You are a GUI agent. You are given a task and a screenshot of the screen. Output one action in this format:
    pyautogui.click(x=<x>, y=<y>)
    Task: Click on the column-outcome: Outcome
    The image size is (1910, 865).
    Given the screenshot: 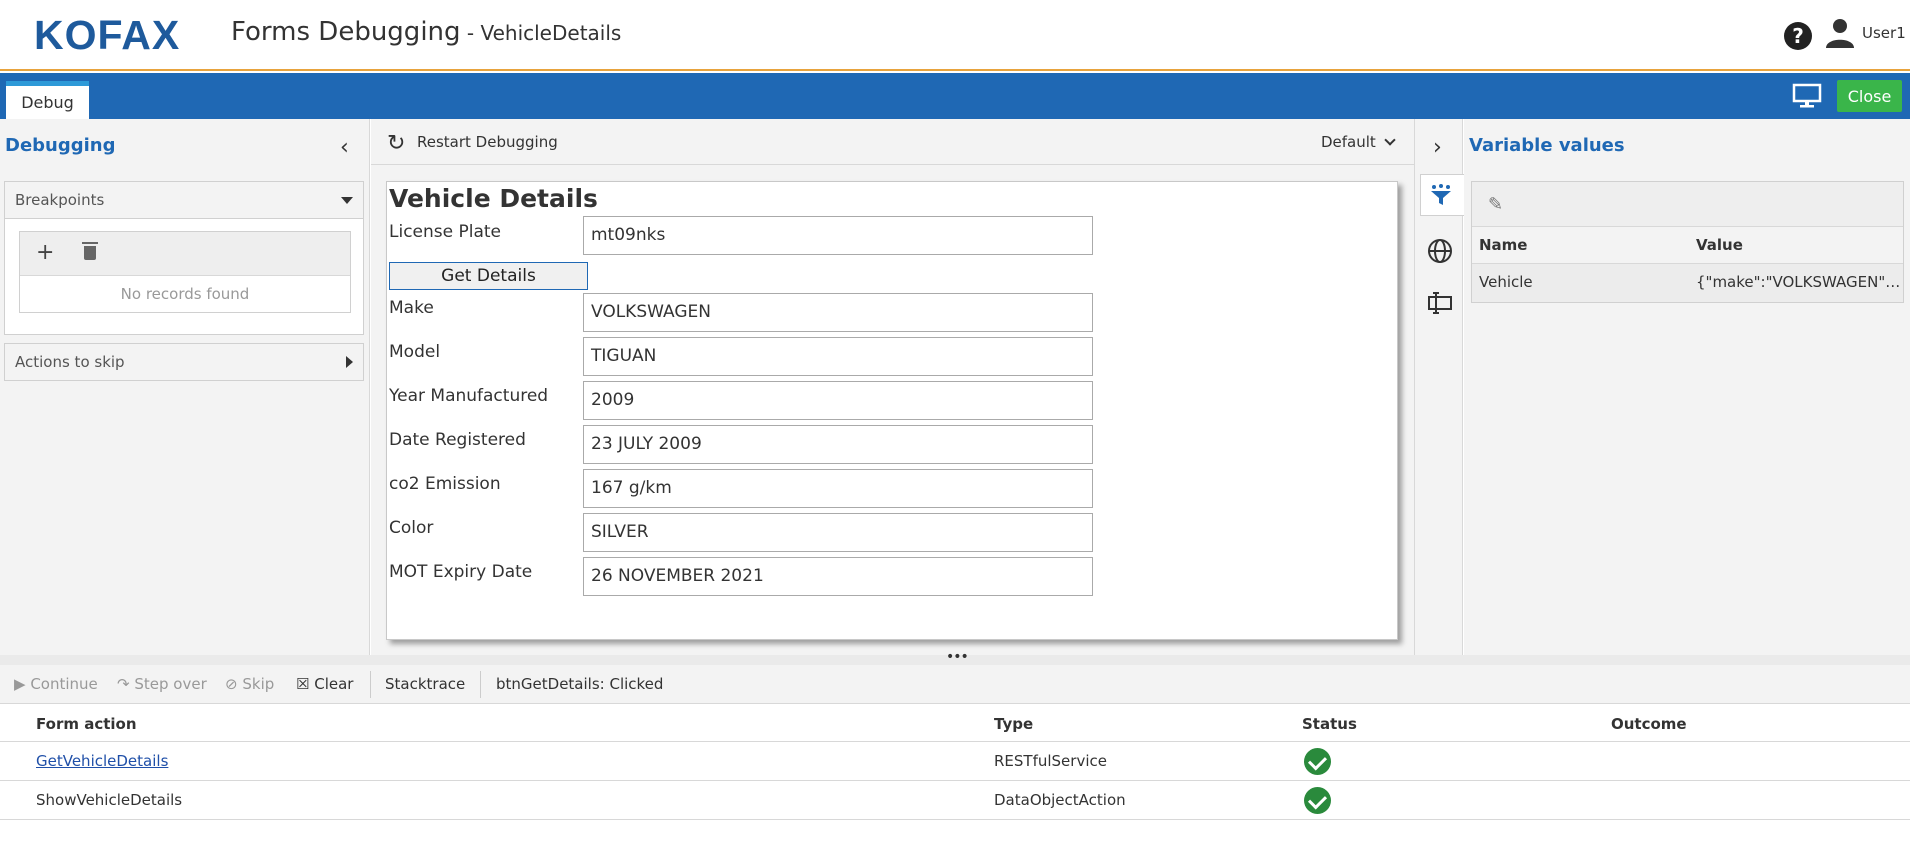 What is the action you would take?
    pyautogui.click(x=1649, y=724)
    